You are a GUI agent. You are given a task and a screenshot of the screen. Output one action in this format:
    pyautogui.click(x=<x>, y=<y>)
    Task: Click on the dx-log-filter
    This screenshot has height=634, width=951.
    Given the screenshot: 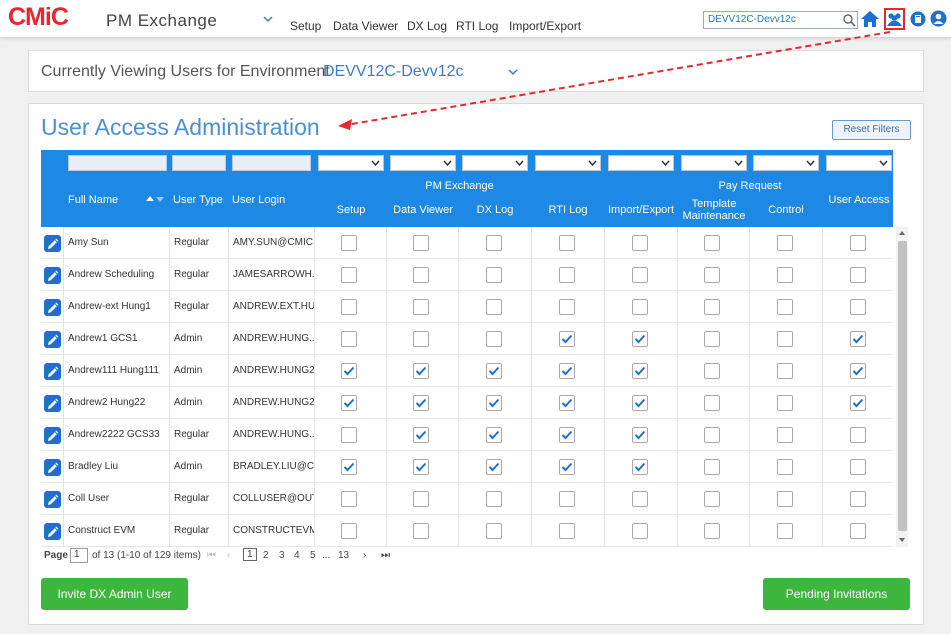 What is the action you would take?
    pyautogui.click(x=495, y=163)
    